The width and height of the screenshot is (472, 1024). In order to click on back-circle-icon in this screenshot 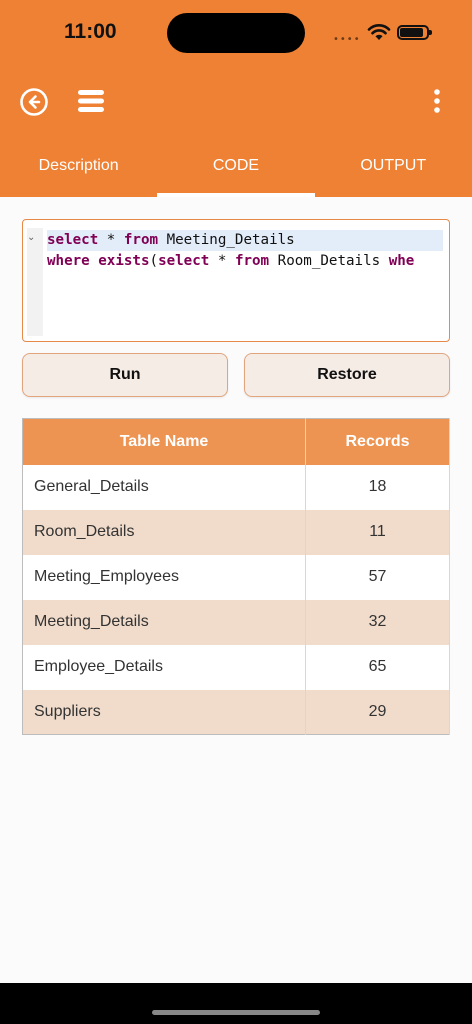, I will do `click(34, 102)`.